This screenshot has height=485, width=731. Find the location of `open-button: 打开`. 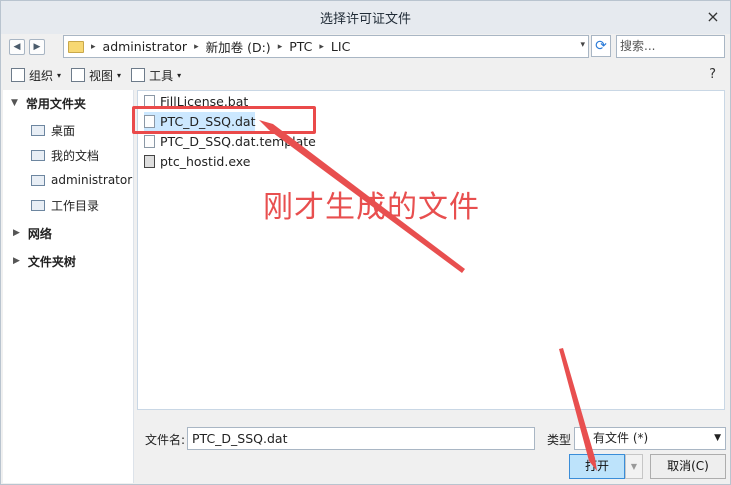

open-button: 打开 is located at coordinates (597, 466).